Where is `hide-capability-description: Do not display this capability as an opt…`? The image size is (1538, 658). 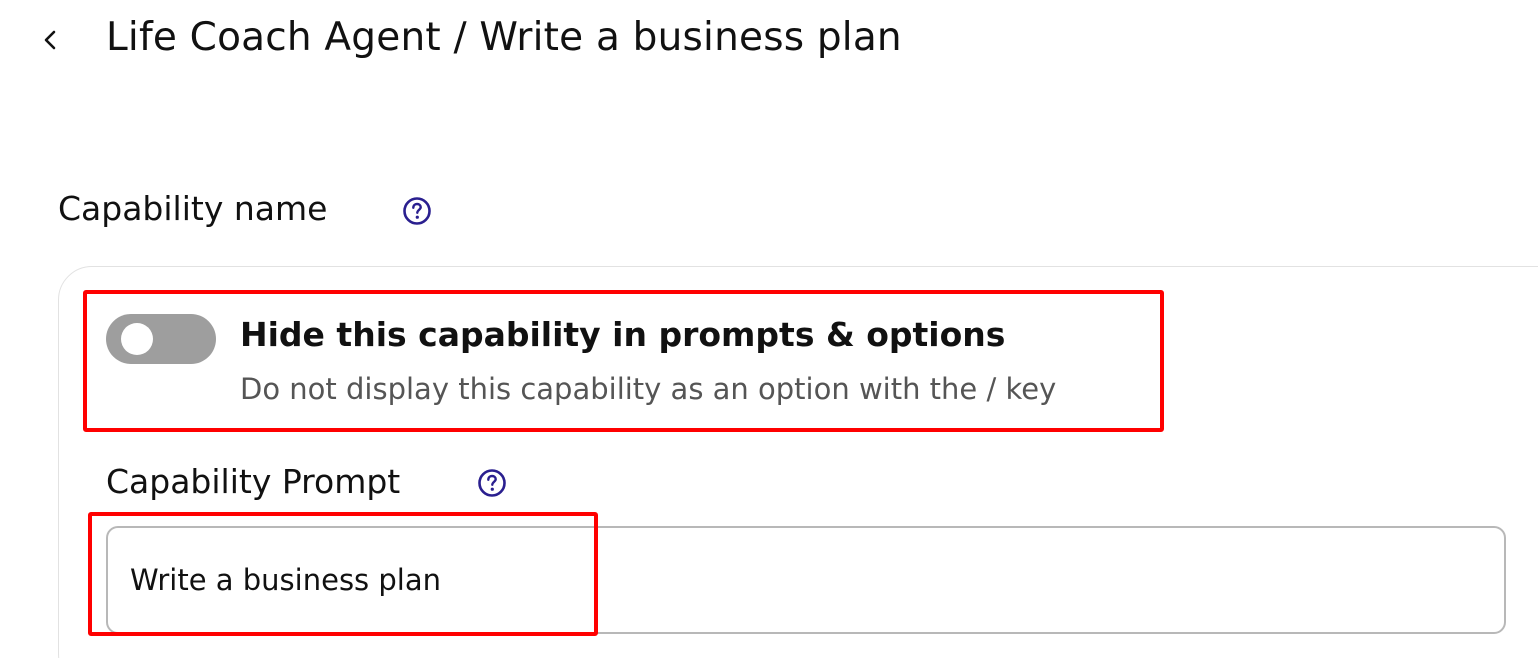
hide-capability-description: Do not display this capability as an opt… is located at coordinates (648, 389).